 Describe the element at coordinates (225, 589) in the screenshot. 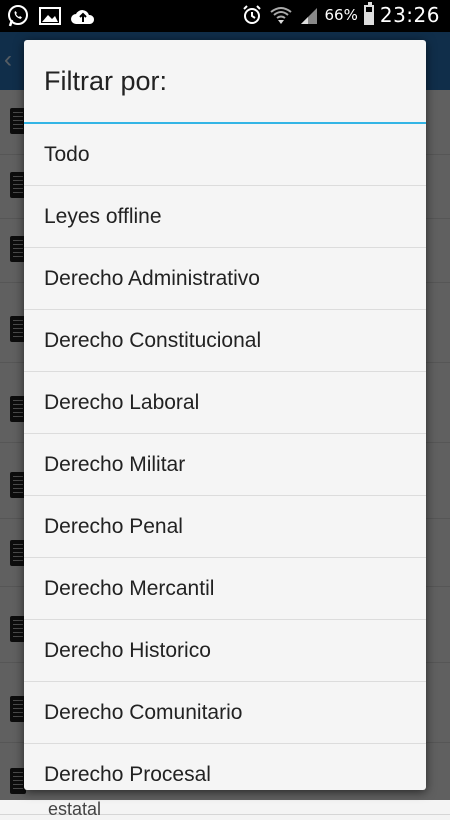

I see `option-derecho-mercantil: Derecho Mercantil` at that location.